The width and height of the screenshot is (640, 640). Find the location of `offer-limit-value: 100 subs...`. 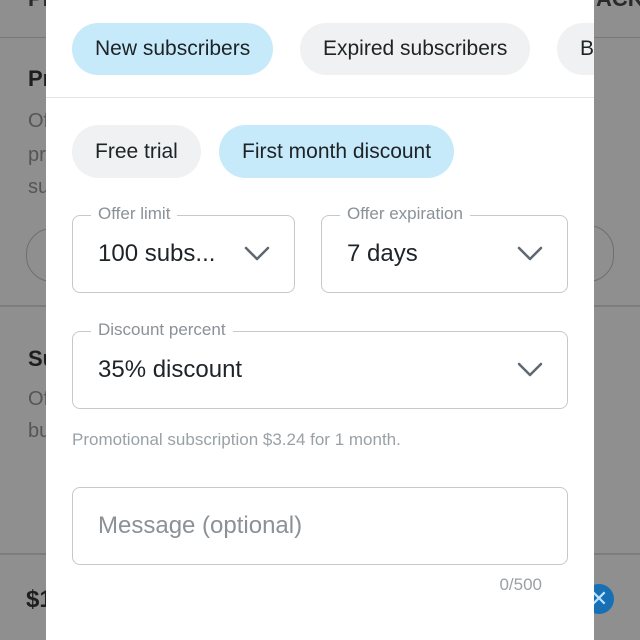

offer-limit-value: 100 subs... is located at coordinates (157, 253).